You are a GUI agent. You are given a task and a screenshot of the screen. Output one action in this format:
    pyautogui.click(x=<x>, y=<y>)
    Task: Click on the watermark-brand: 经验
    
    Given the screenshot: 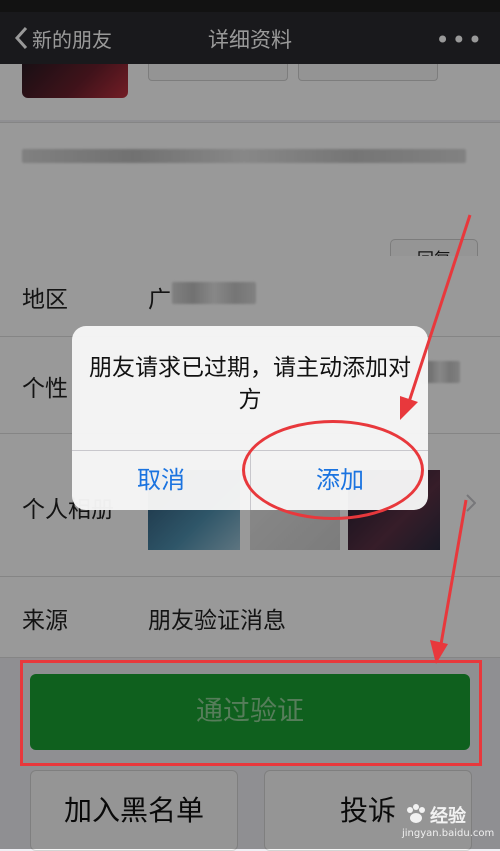 What is the action you would take?
    pyautogui.click(x=448, y=816)
    